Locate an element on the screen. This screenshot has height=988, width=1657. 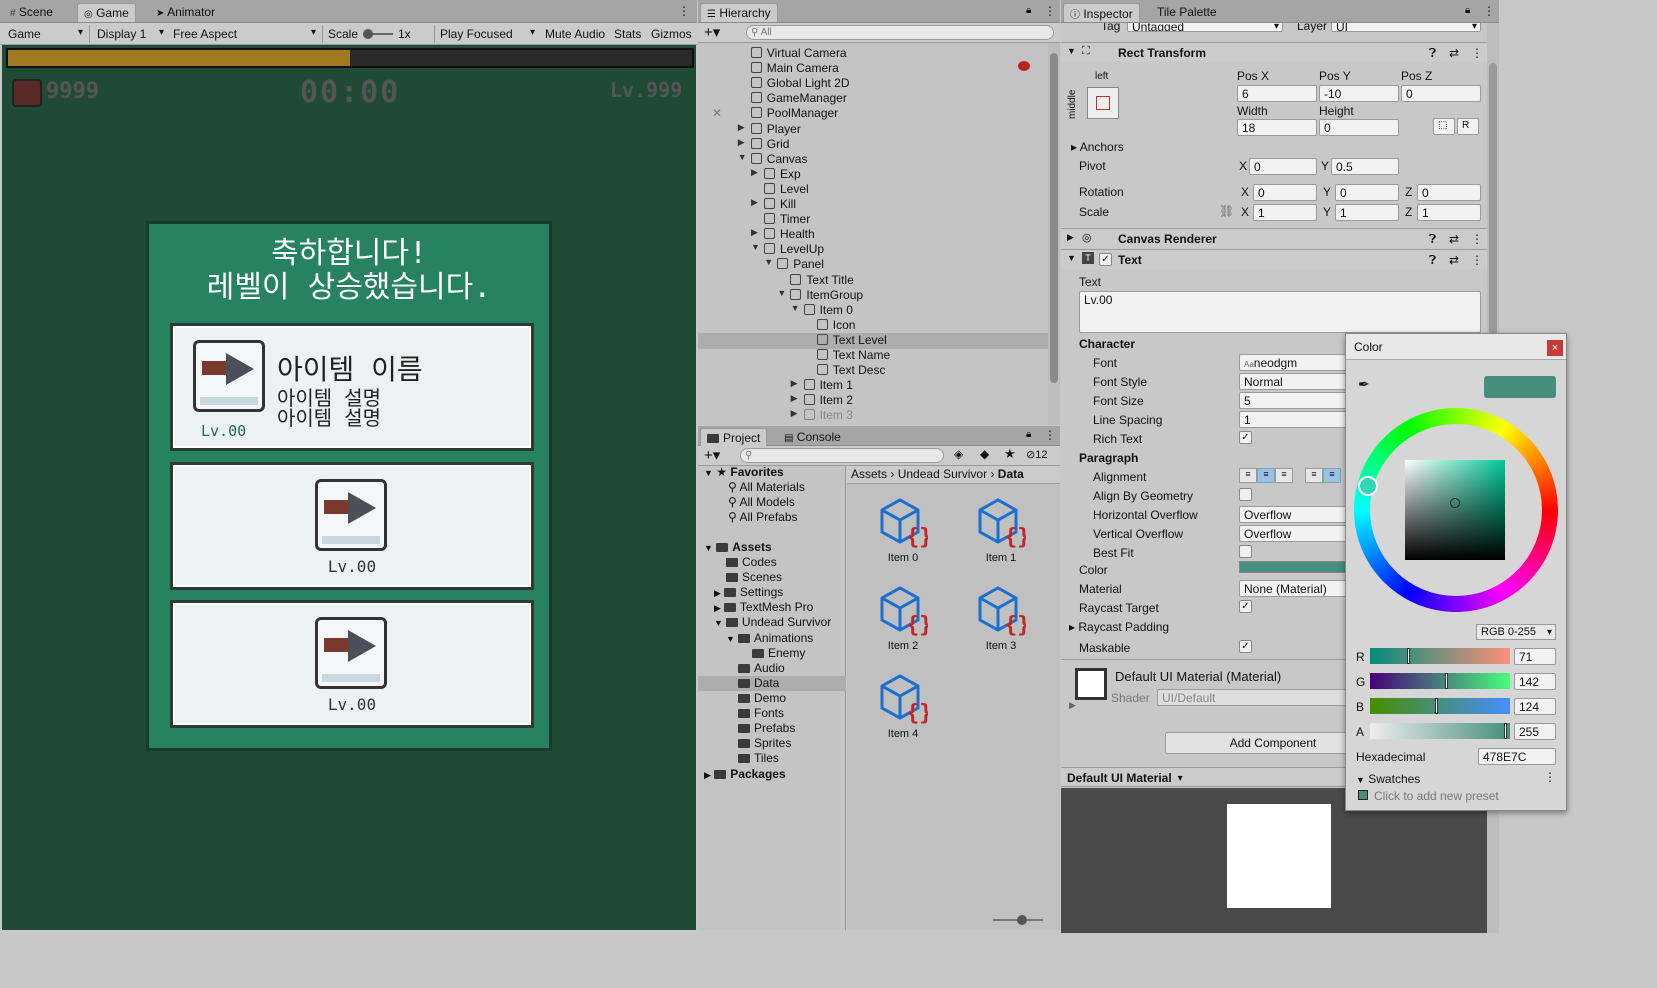
project-folder: Tiles is located at coordinates (758, 758).